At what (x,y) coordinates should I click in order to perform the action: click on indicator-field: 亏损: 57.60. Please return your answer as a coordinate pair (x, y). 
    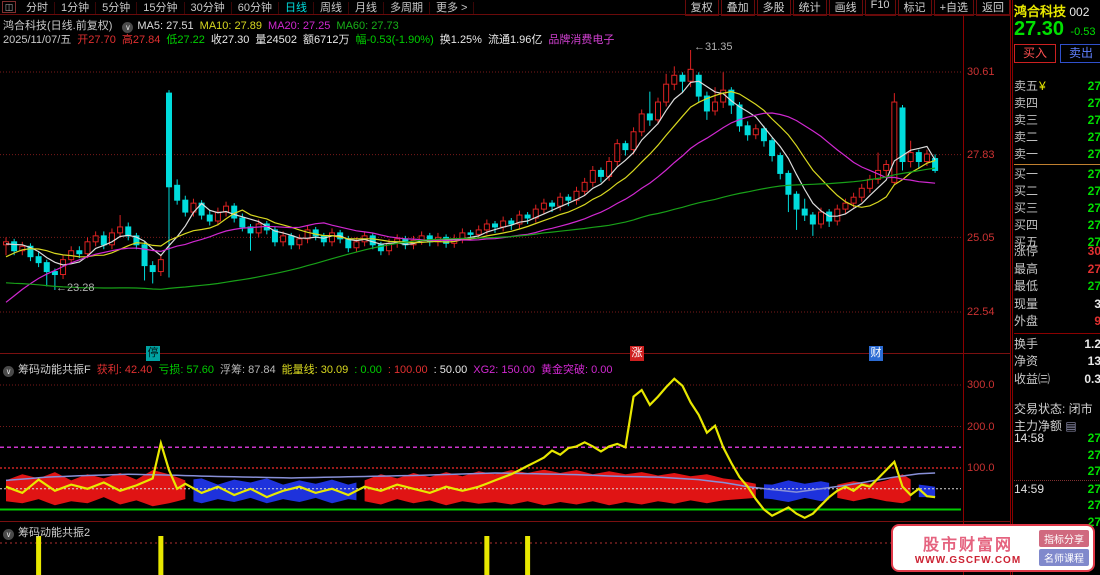
    Looking at the image, I should click on (186, 370).